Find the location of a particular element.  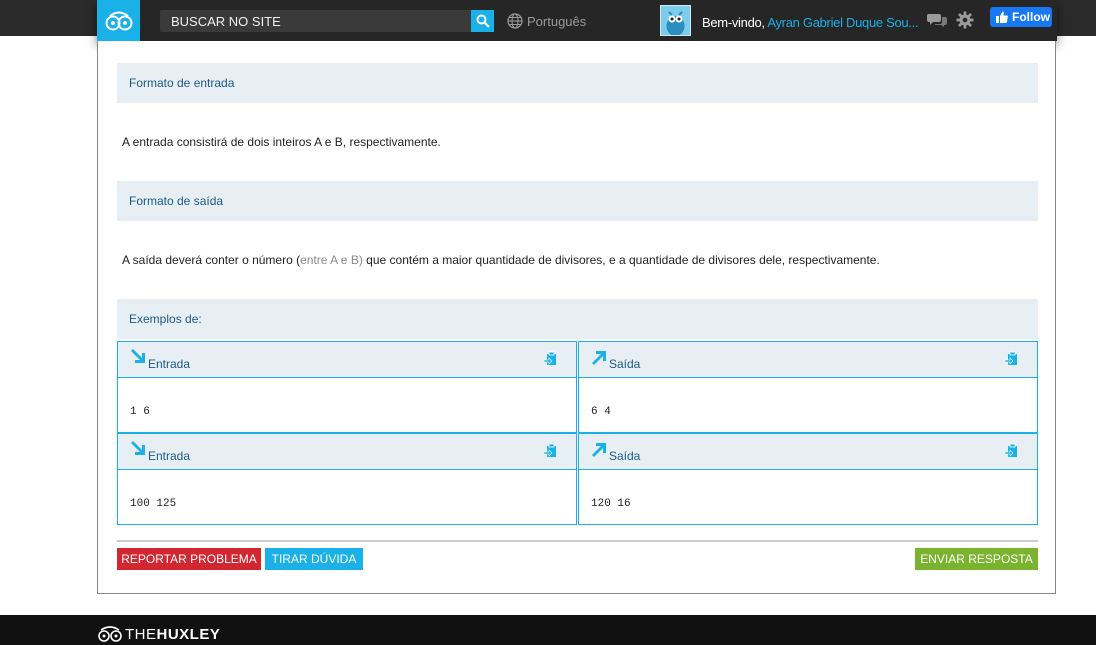

output-text-before: A saída deverá conter o número ( is located at coordinates (211, 260).